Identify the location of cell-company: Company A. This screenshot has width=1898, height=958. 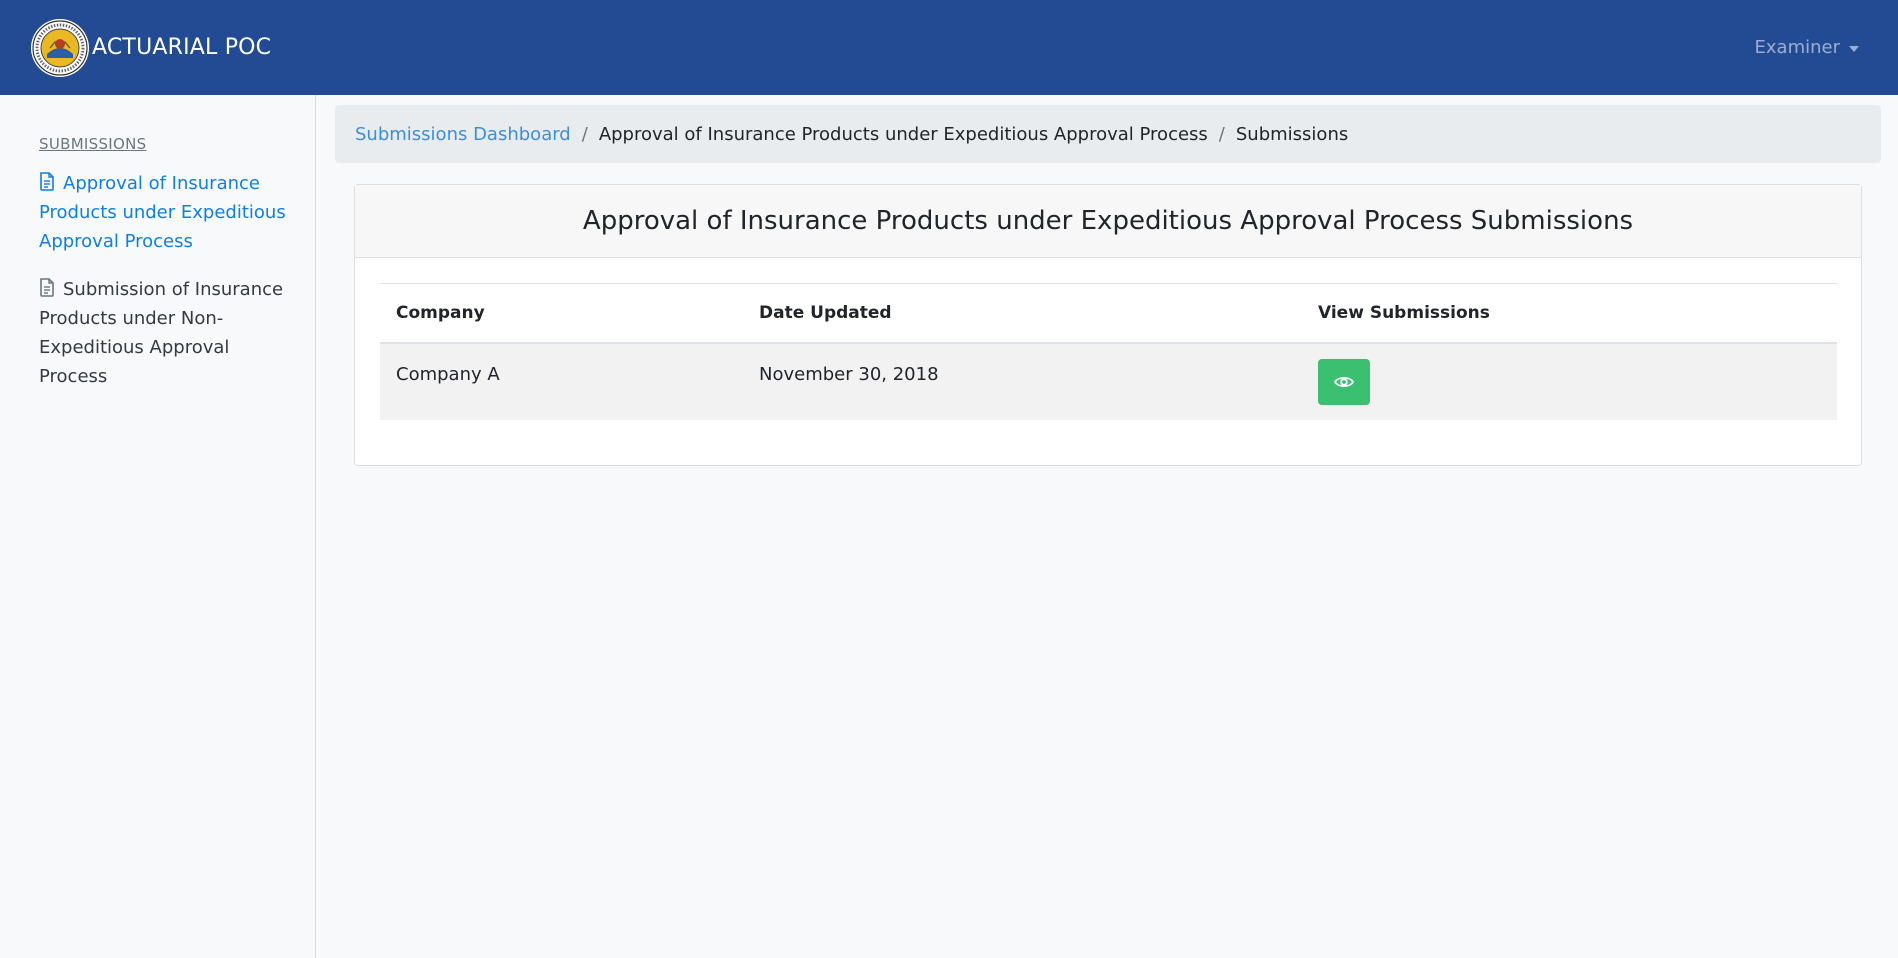
(448, 374).